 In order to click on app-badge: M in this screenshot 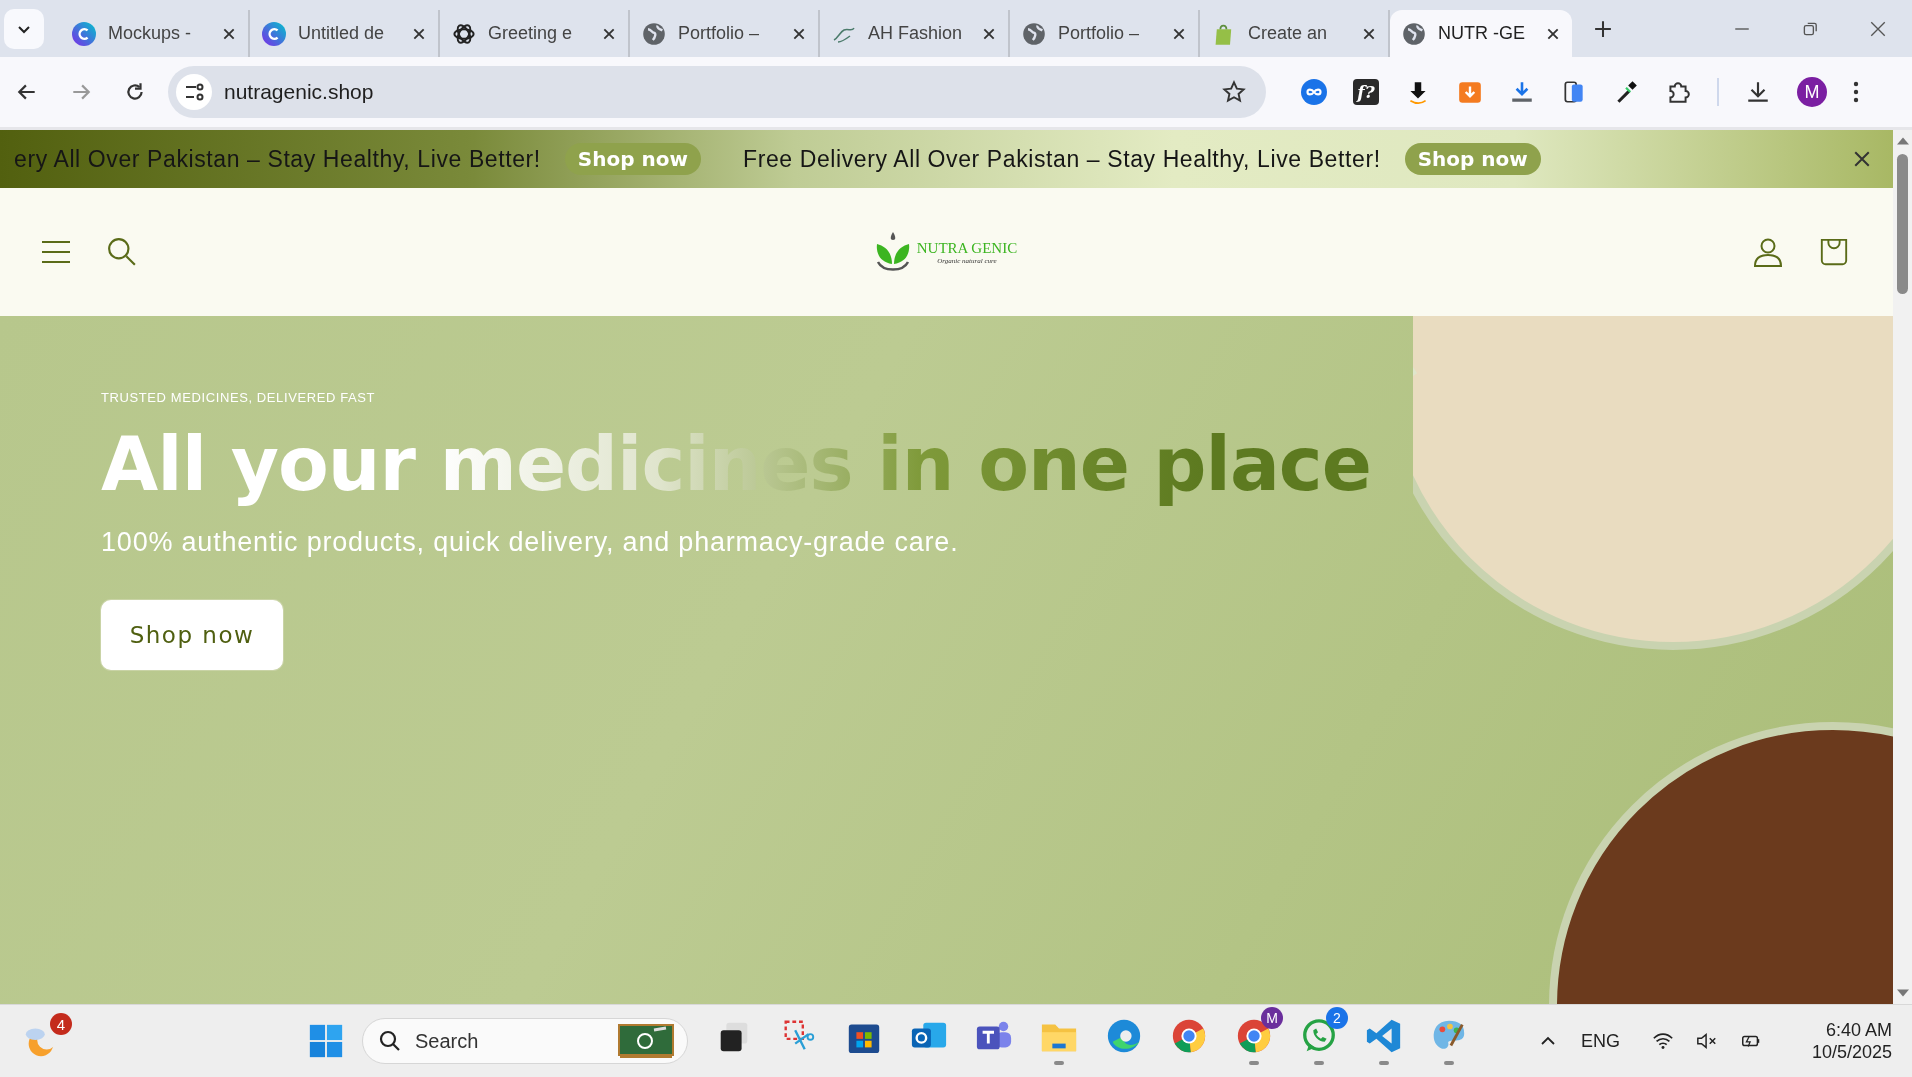, I will do `click(1272, 1018)`.